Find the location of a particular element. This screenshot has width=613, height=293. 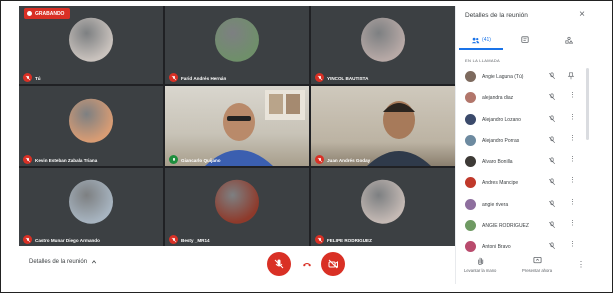

list-item: Andres Mancipe ⋮ is located at coordinates (521, 182).